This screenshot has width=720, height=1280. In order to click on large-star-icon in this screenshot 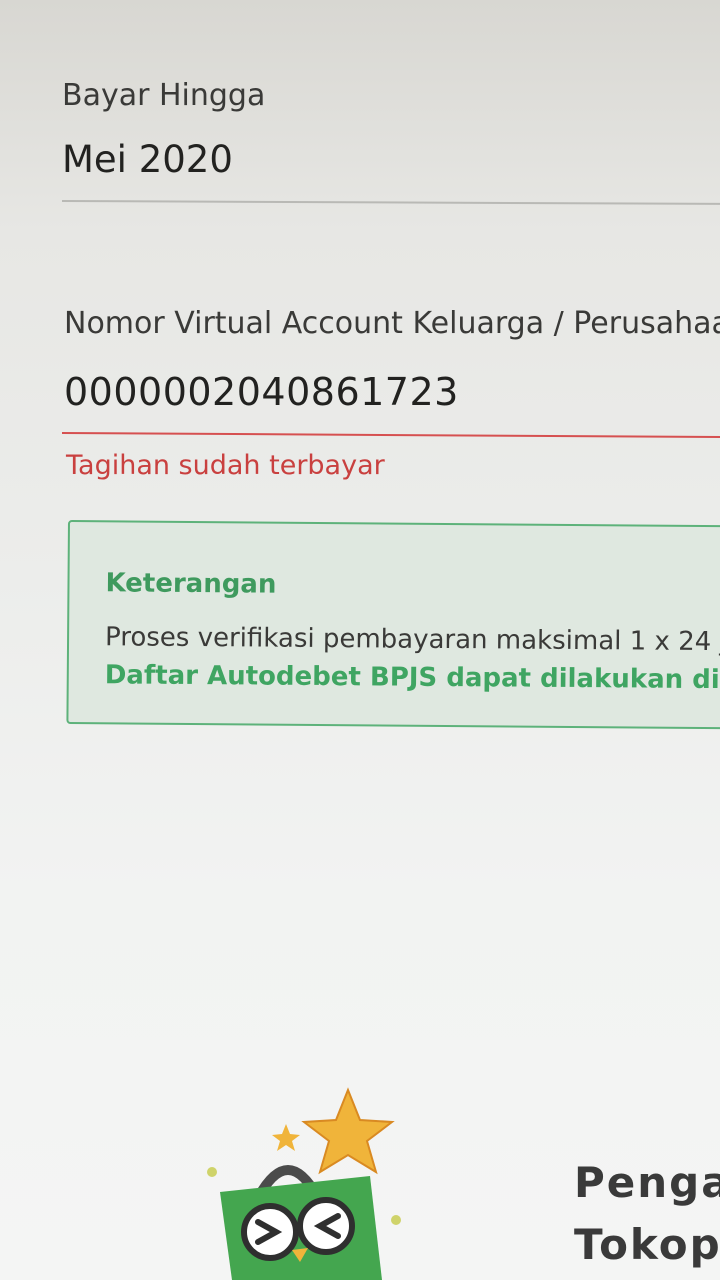, I will do `click(348, 1131)`.